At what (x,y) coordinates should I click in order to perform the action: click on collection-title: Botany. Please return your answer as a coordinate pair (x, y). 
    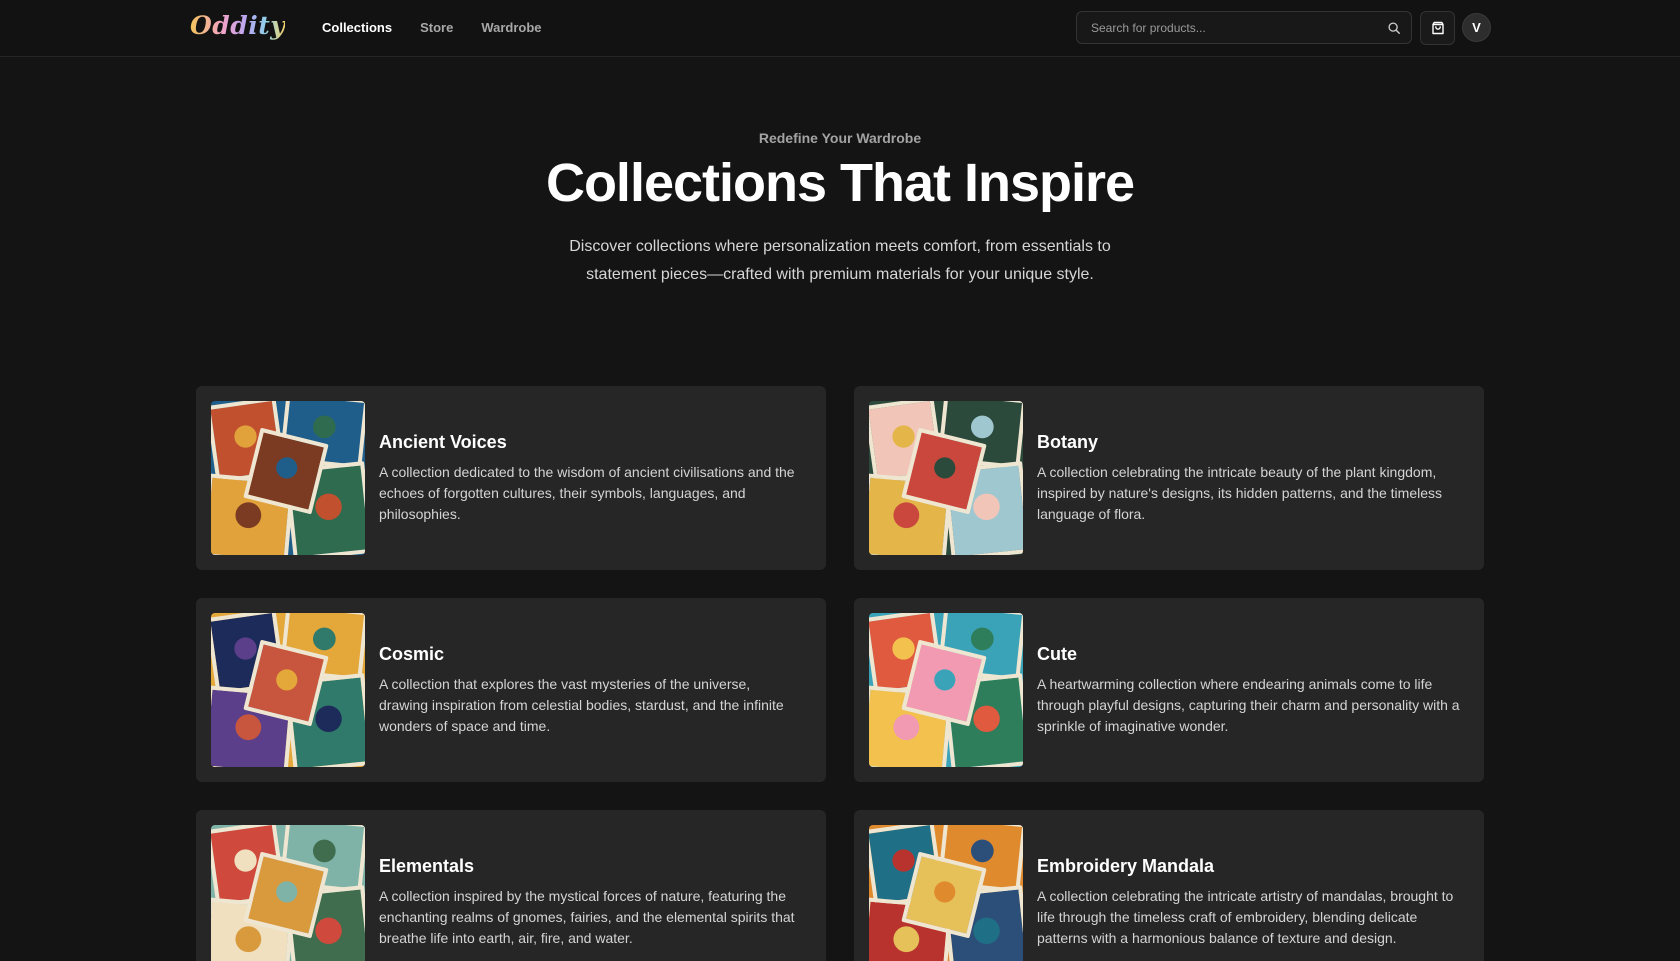
    Looking at the image, I should click on (1068, 441).